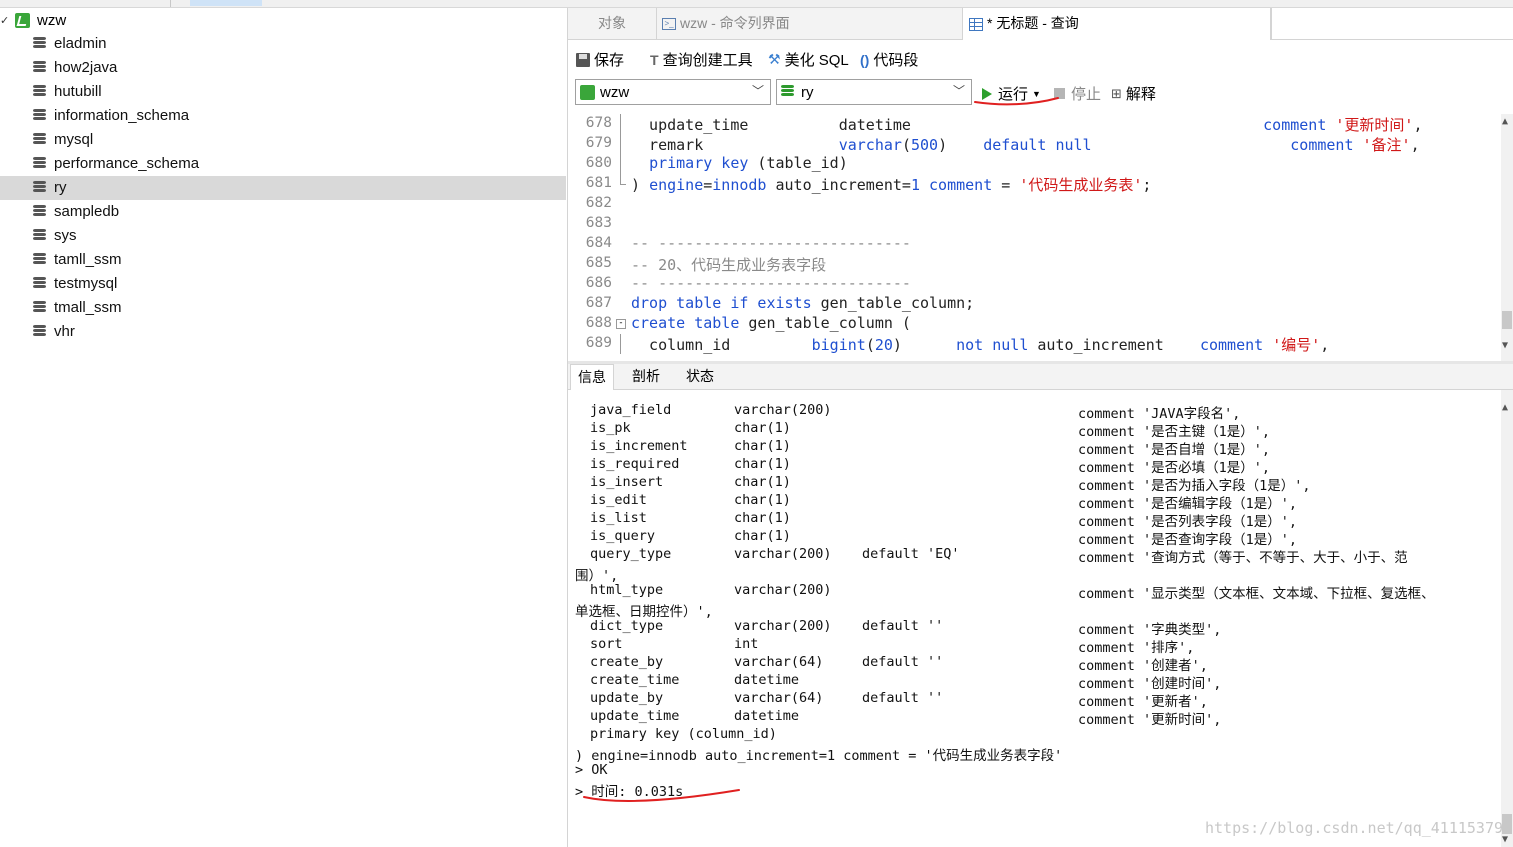 The width and height of the screenshot is (1513, 847). What do you see at coordinates (889, 59) in the screenshot?
I see `code-snippet-button: () 代码段` at bounding box center [889, 59].